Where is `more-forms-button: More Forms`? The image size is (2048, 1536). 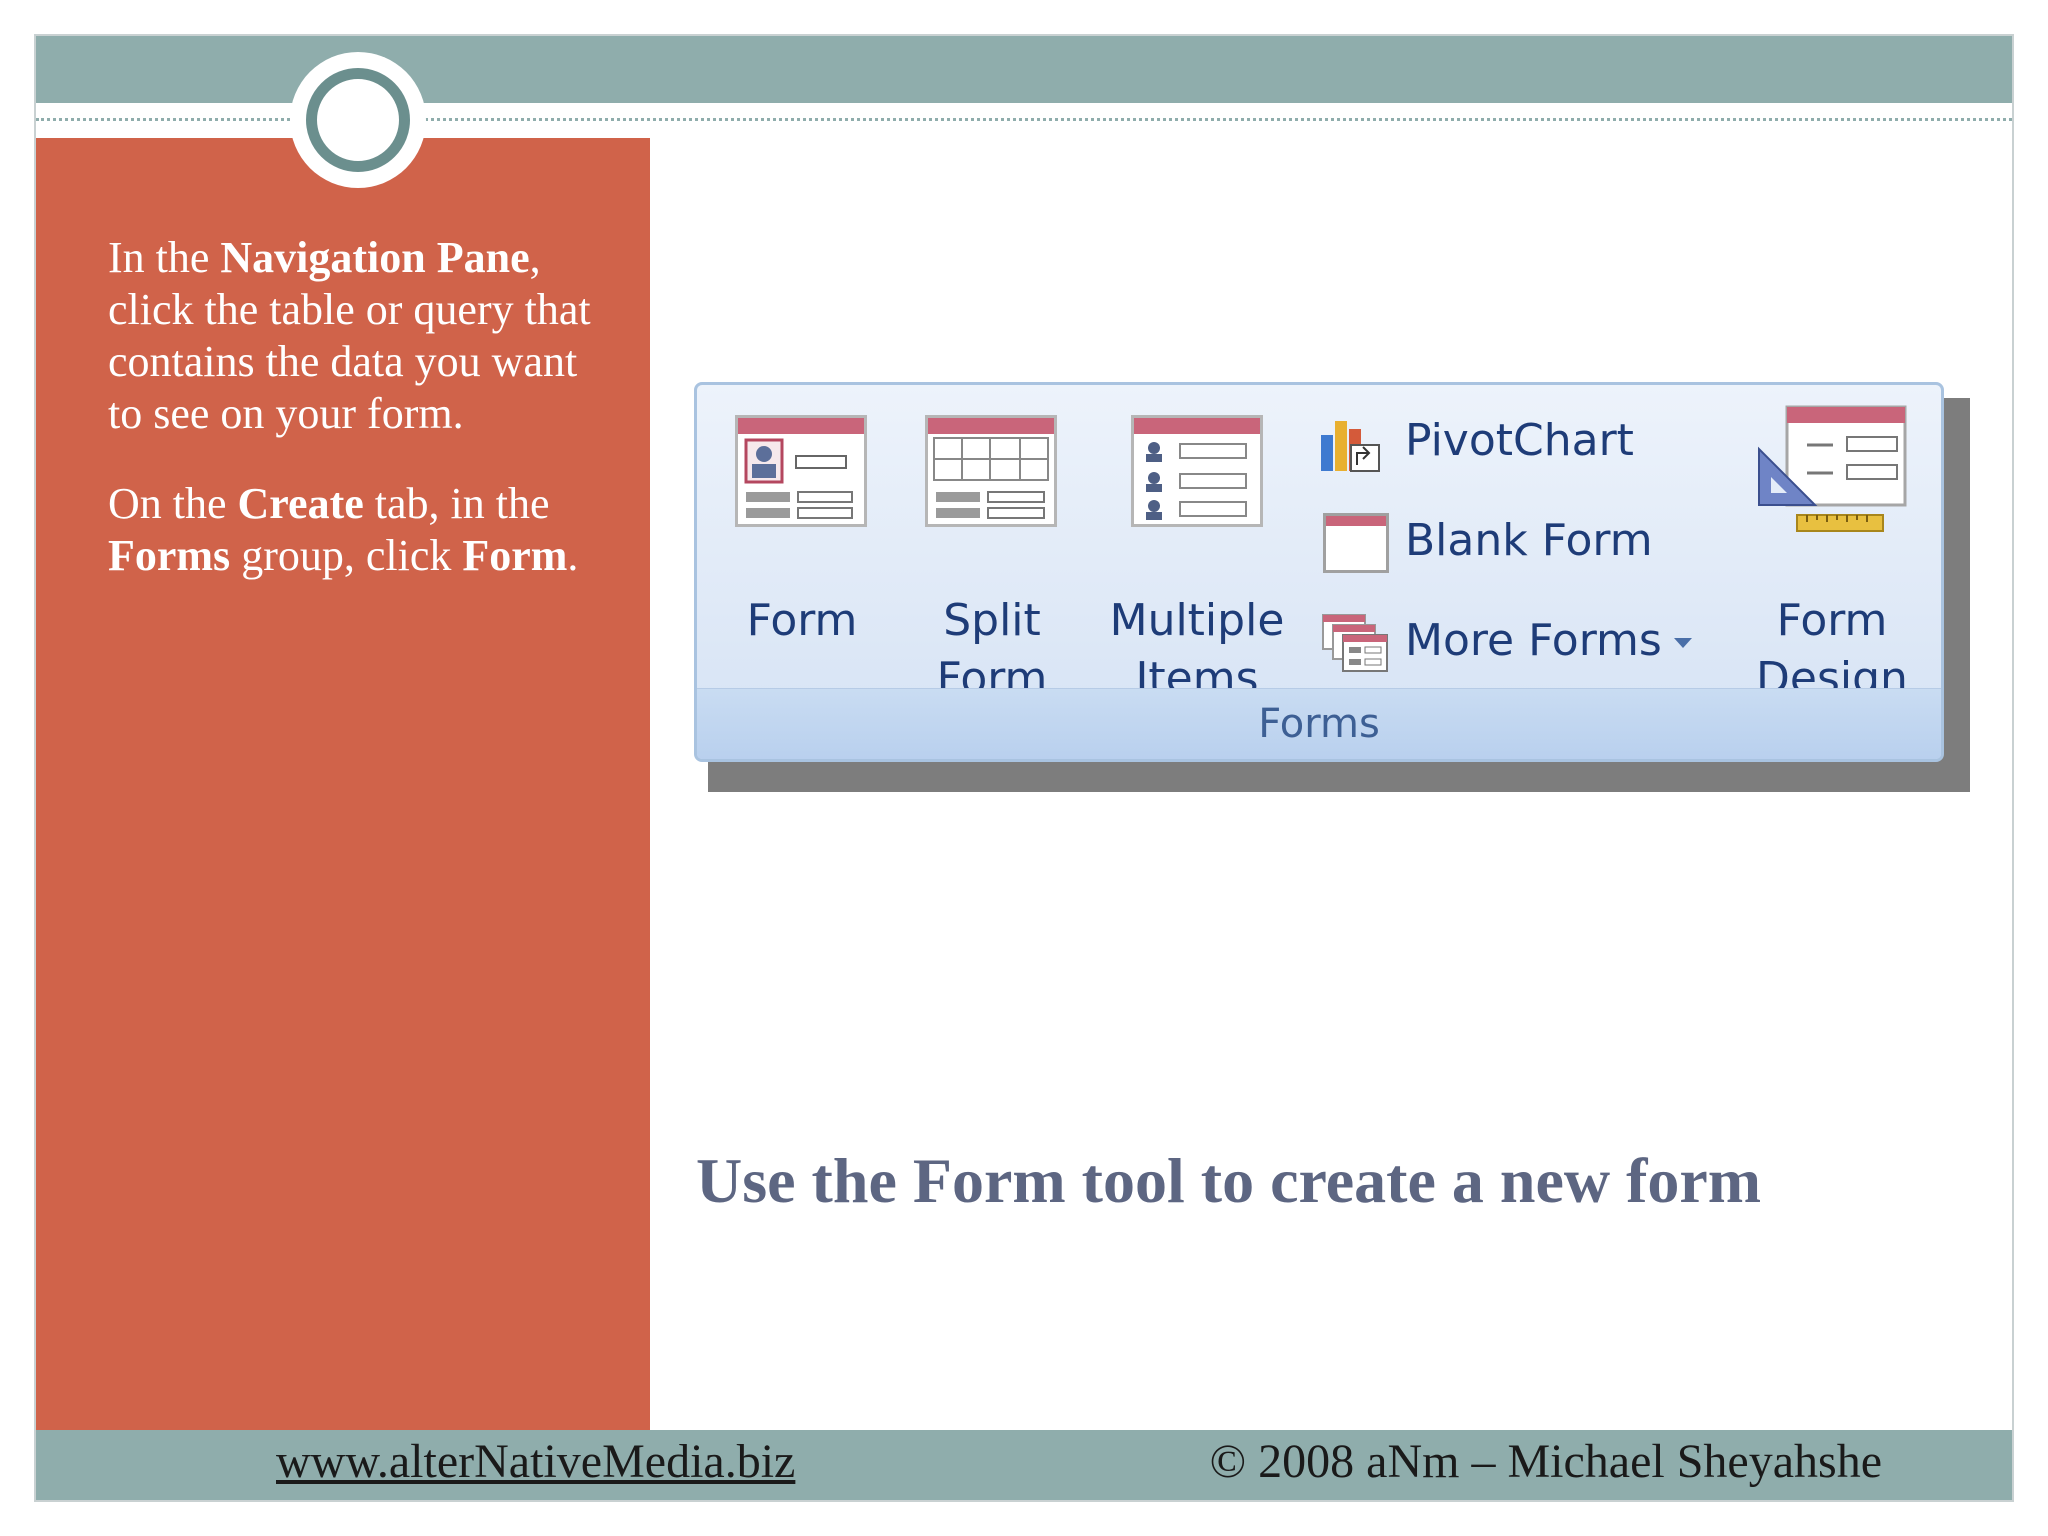 more-forms-button: More Forms is located at coordinates (1529, 641).